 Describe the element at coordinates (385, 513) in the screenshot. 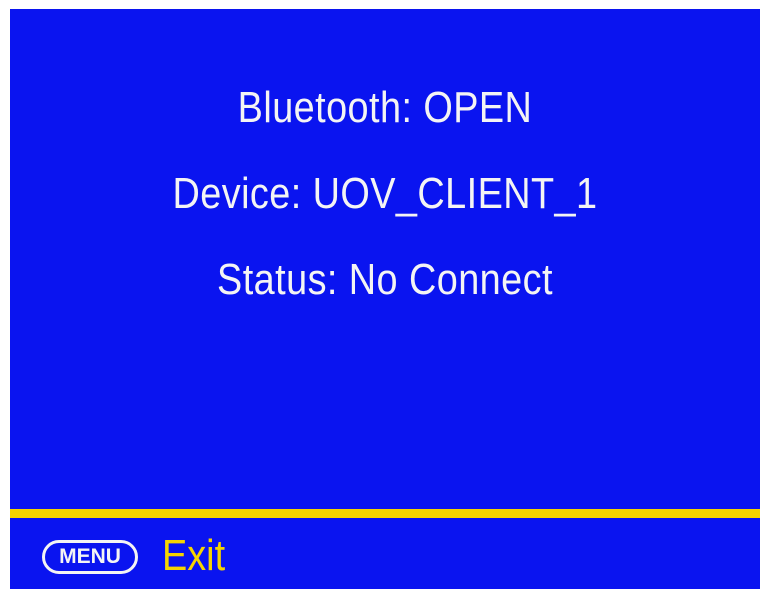

I see `footer-divider` at that location.